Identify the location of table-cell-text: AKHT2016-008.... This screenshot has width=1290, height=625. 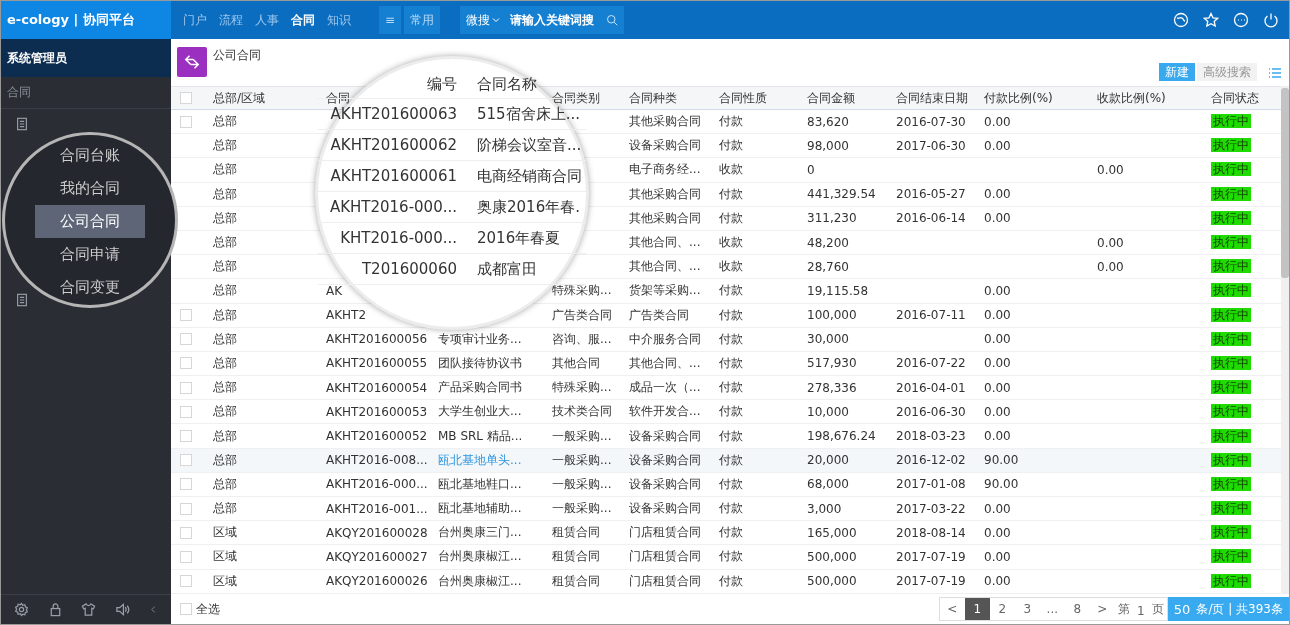
(377, 460).